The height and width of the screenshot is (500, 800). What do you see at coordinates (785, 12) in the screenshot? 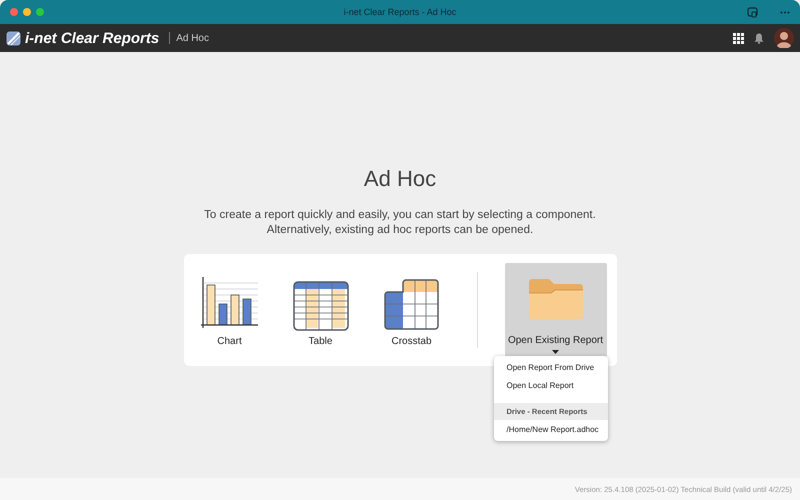
I see `more-icon` at bounding box center [785, 12].